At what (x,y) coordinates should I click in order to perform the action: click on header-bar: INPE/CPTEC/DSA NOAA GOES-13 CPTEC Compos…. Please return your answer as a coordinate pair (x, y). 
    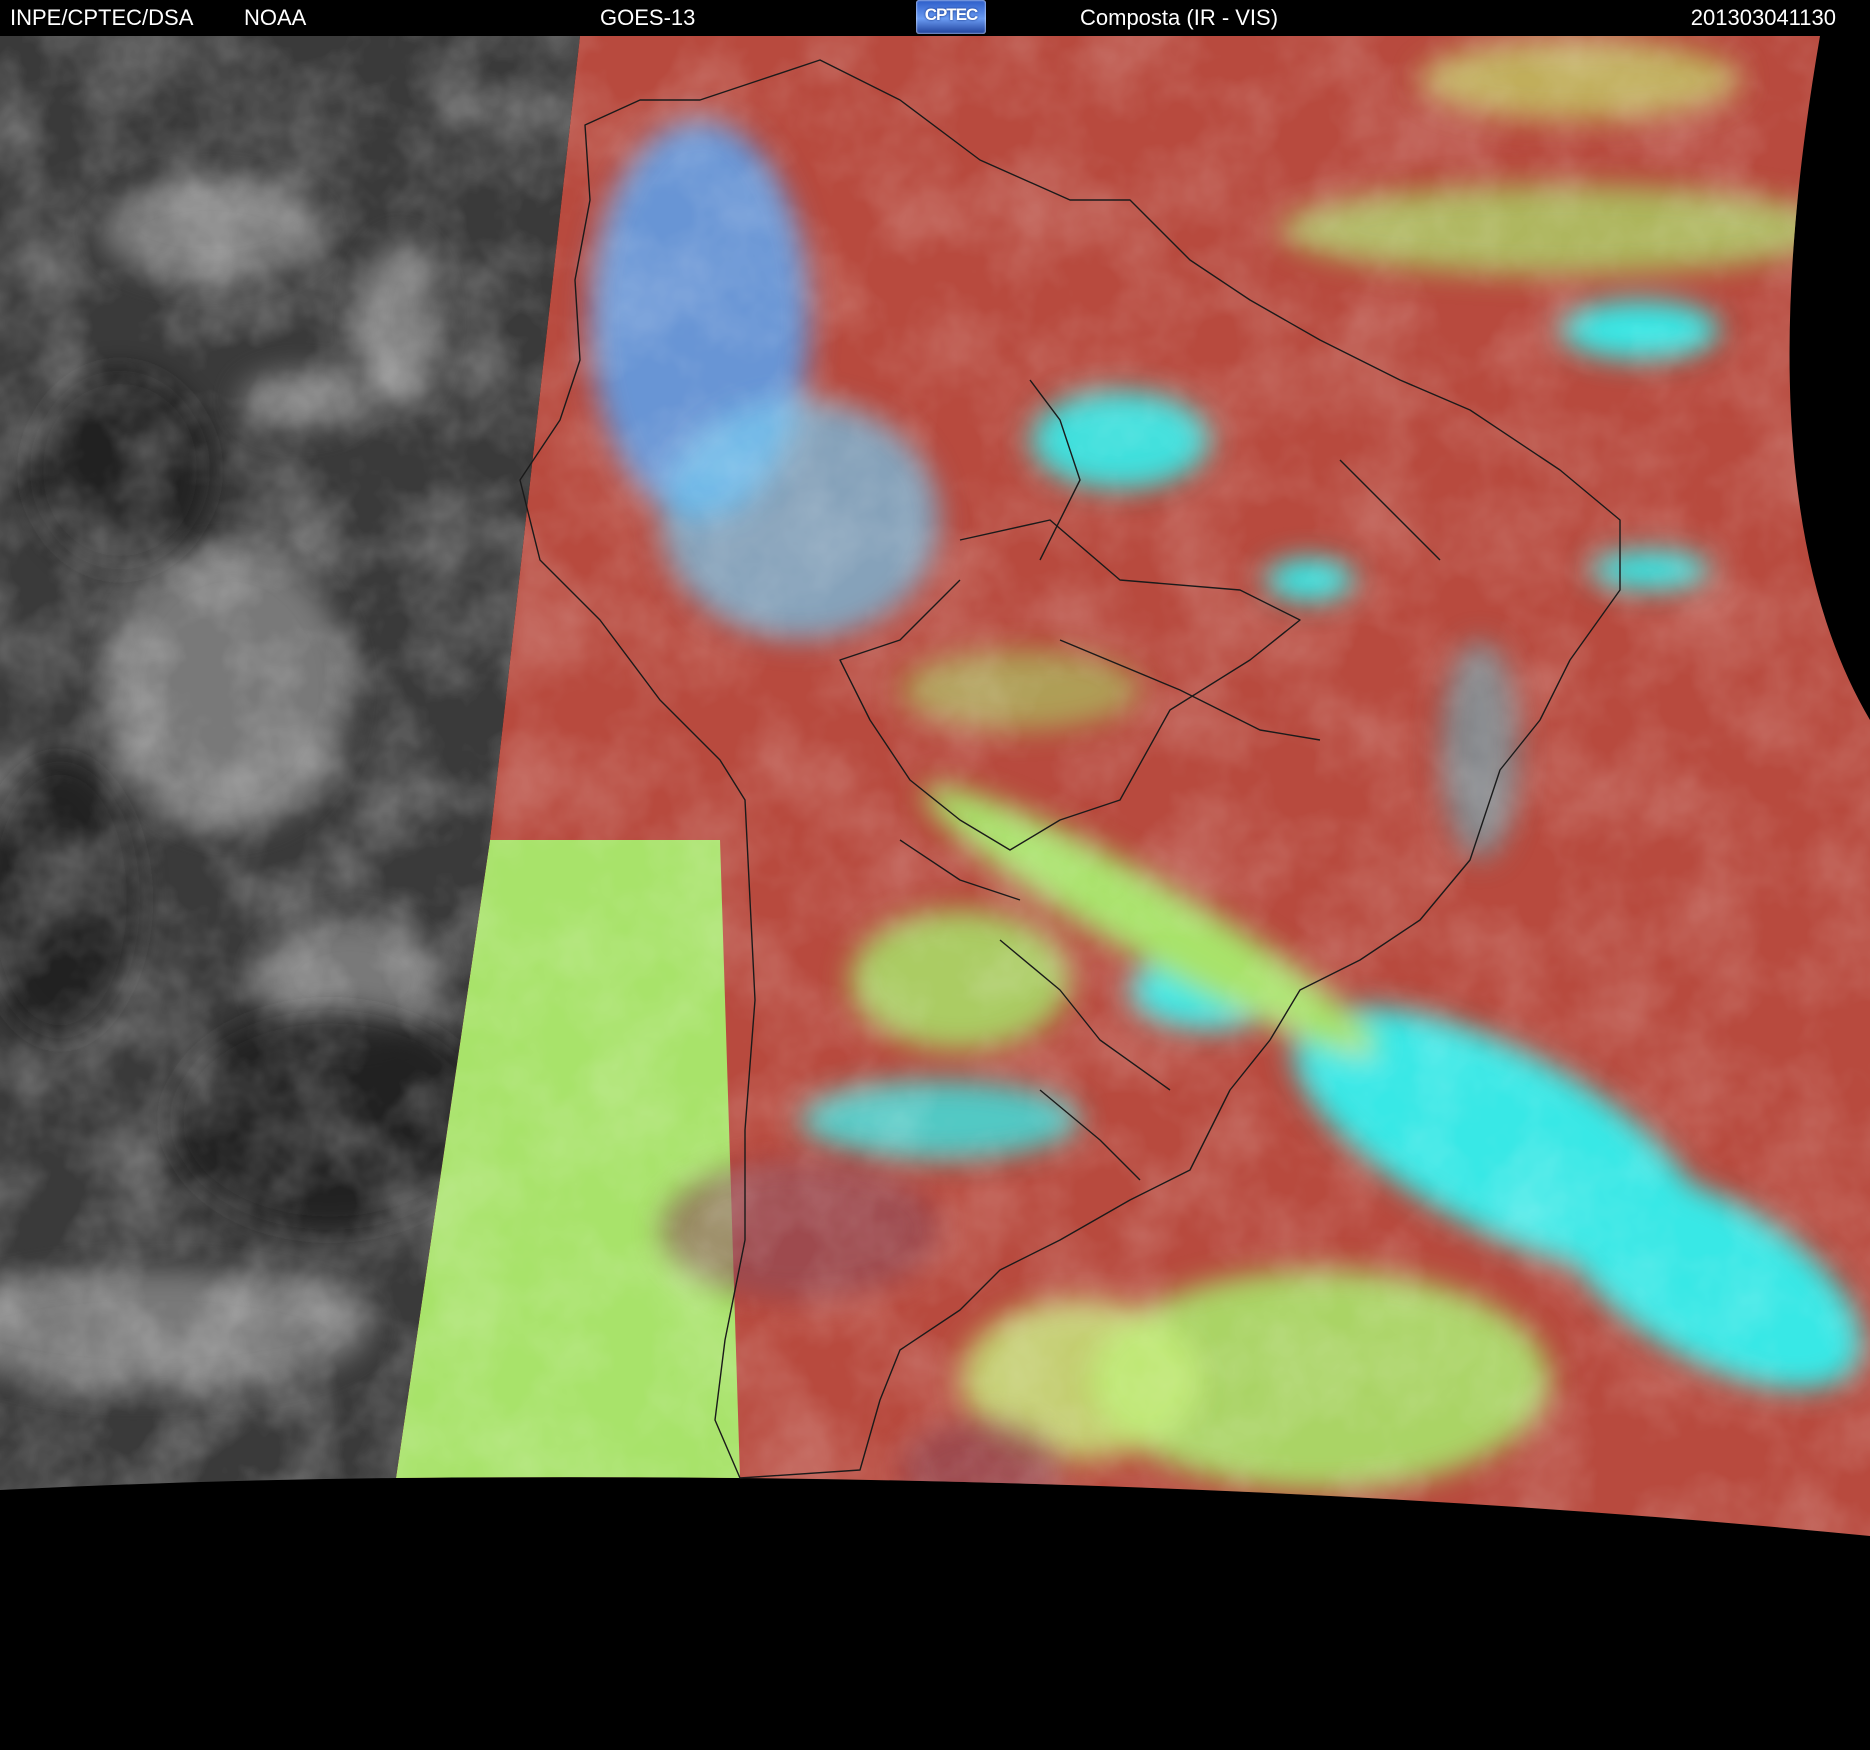
    Looking at the image, I should click on (935, 18).